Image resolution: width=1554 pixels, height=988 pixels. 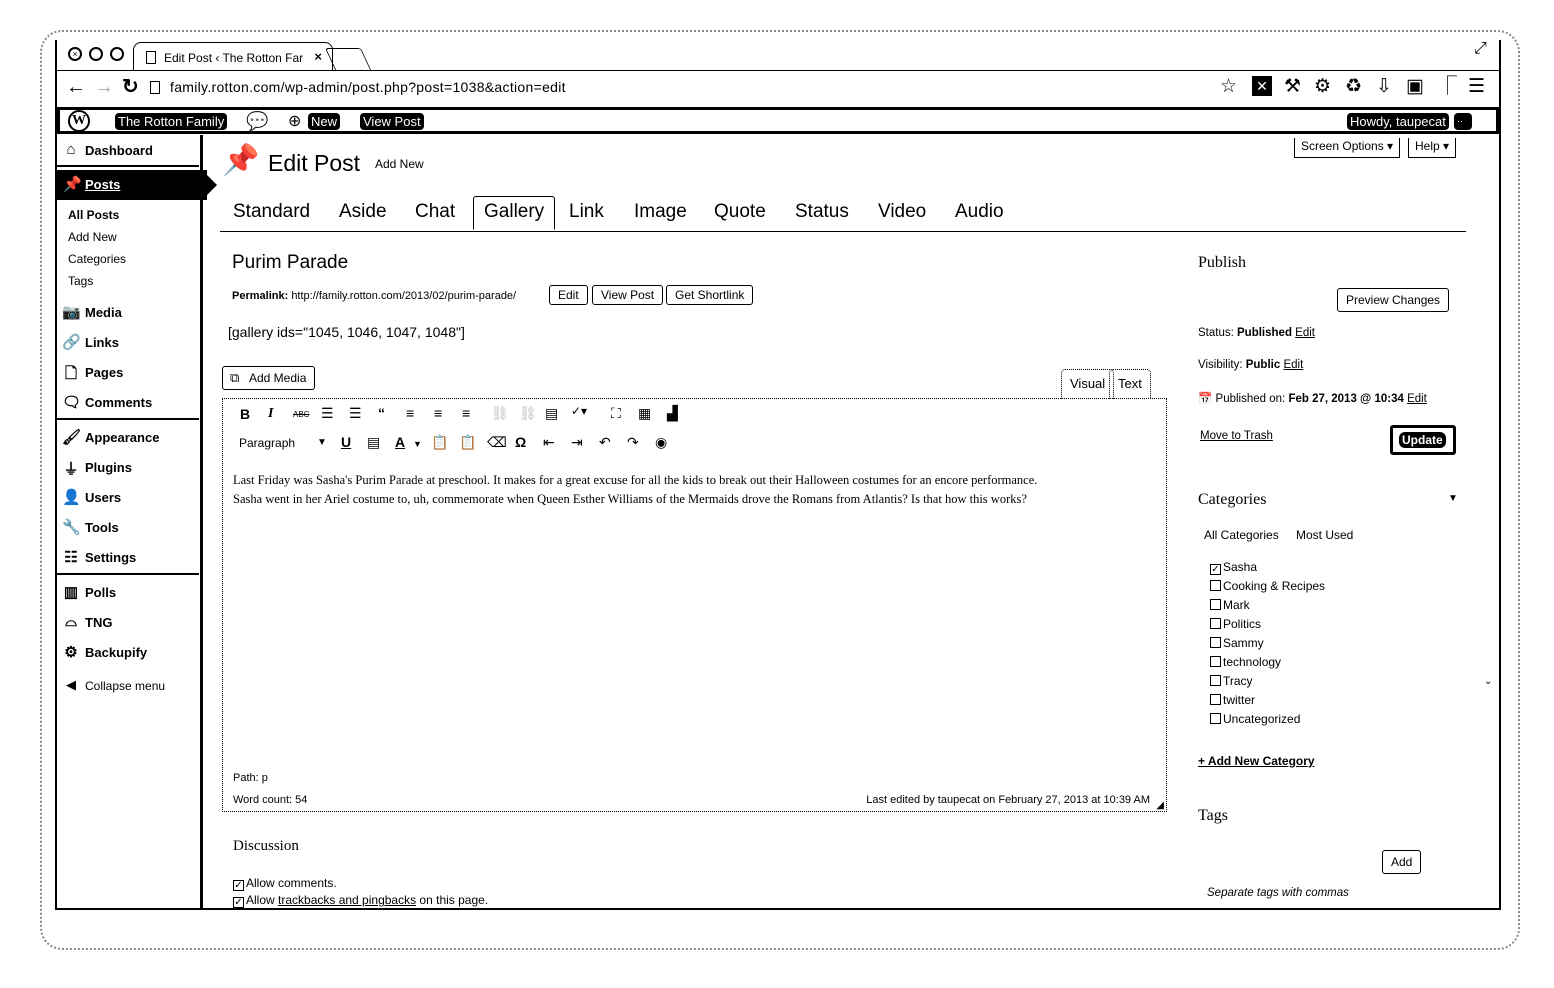 What do you see at coordinates (355, 413) in the screenshot?
I see `numbered-list-icon: ☰` at bounding box center [355, 413].